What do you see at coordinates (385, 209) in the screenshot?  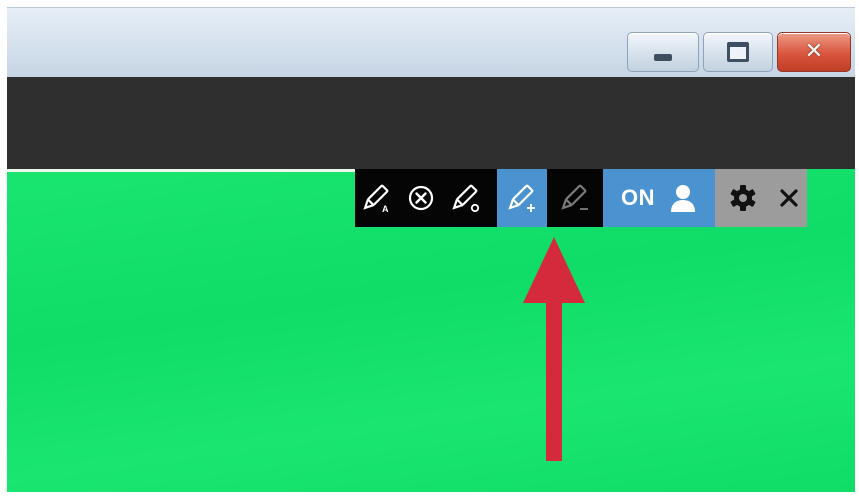 I see `svg-text: A` at bounding box center [385, 209].